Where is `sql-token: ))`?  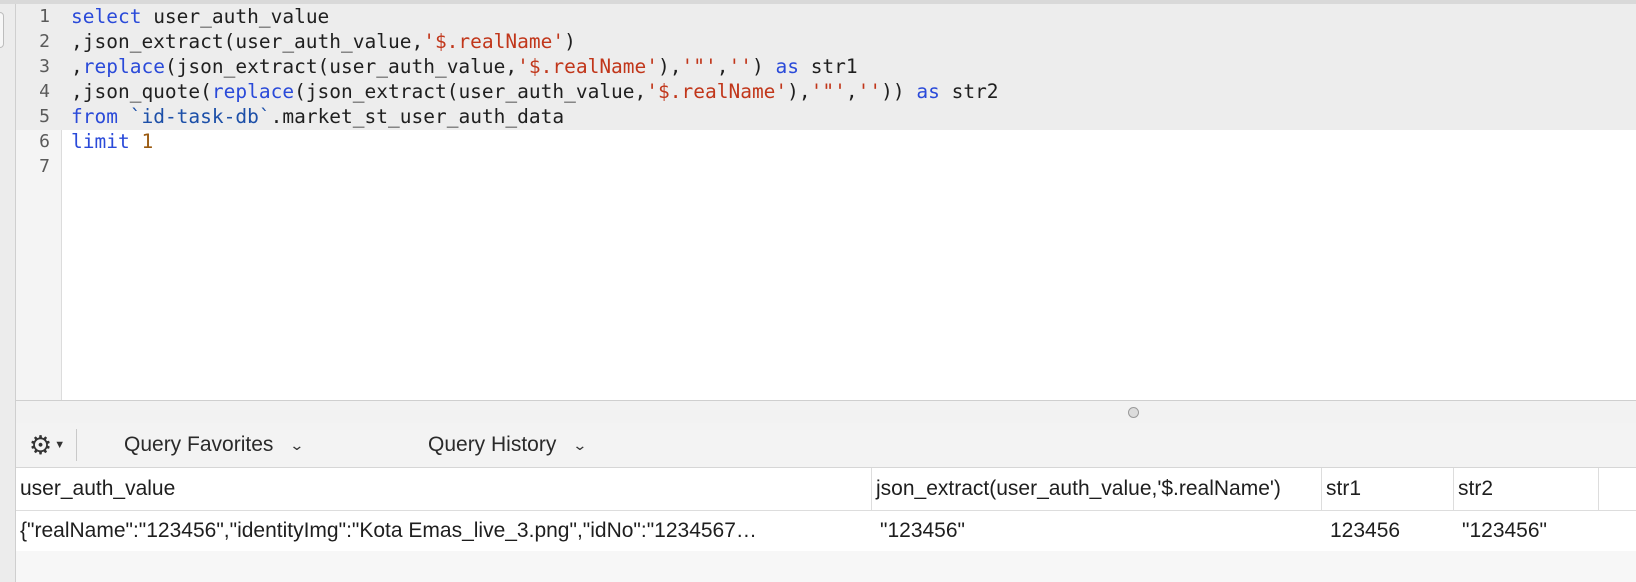
sql-token: )) is located at coordinates (899, 91).